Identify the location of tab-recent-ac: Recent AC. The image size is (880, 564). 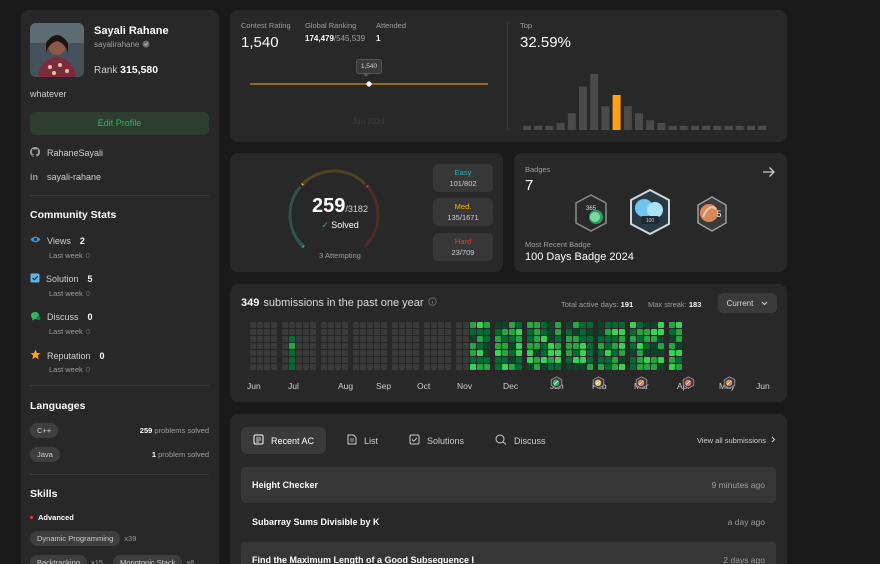
(284, 440).